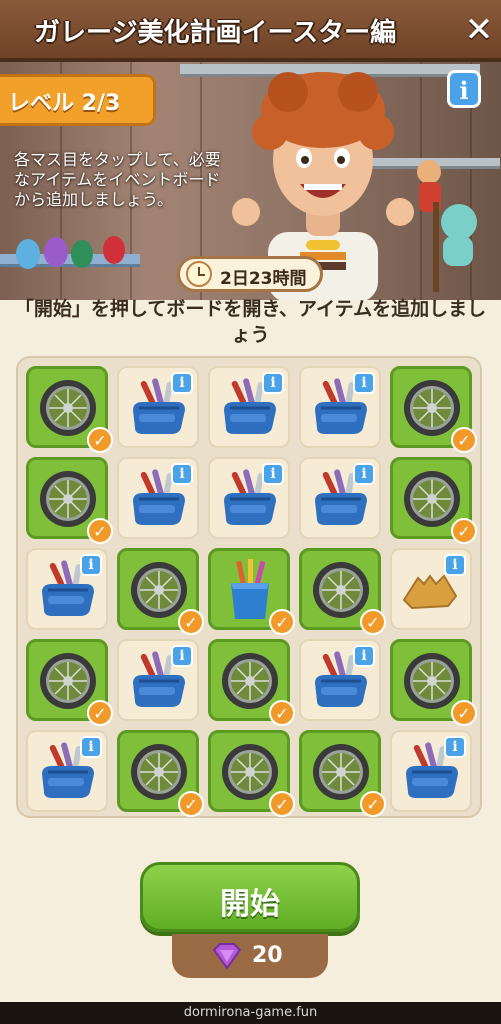  Describe the element at coordinates (250, 904) in the screenshot. I see `start-button-label: 開始` at that location.